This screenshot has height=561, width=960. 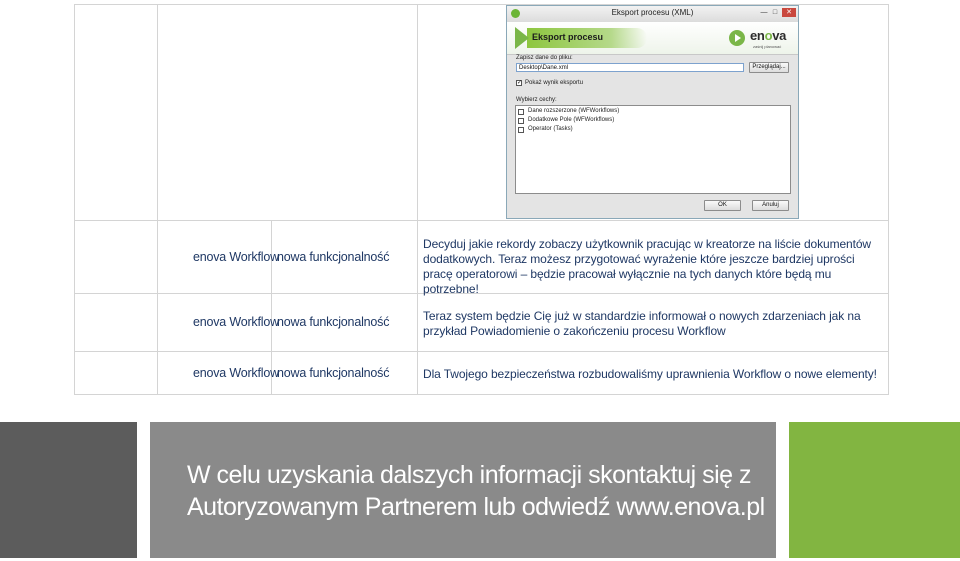 I want to click on feature-label: Dane rozszerzone (WFWorkflows), so click(x=574, y=111).